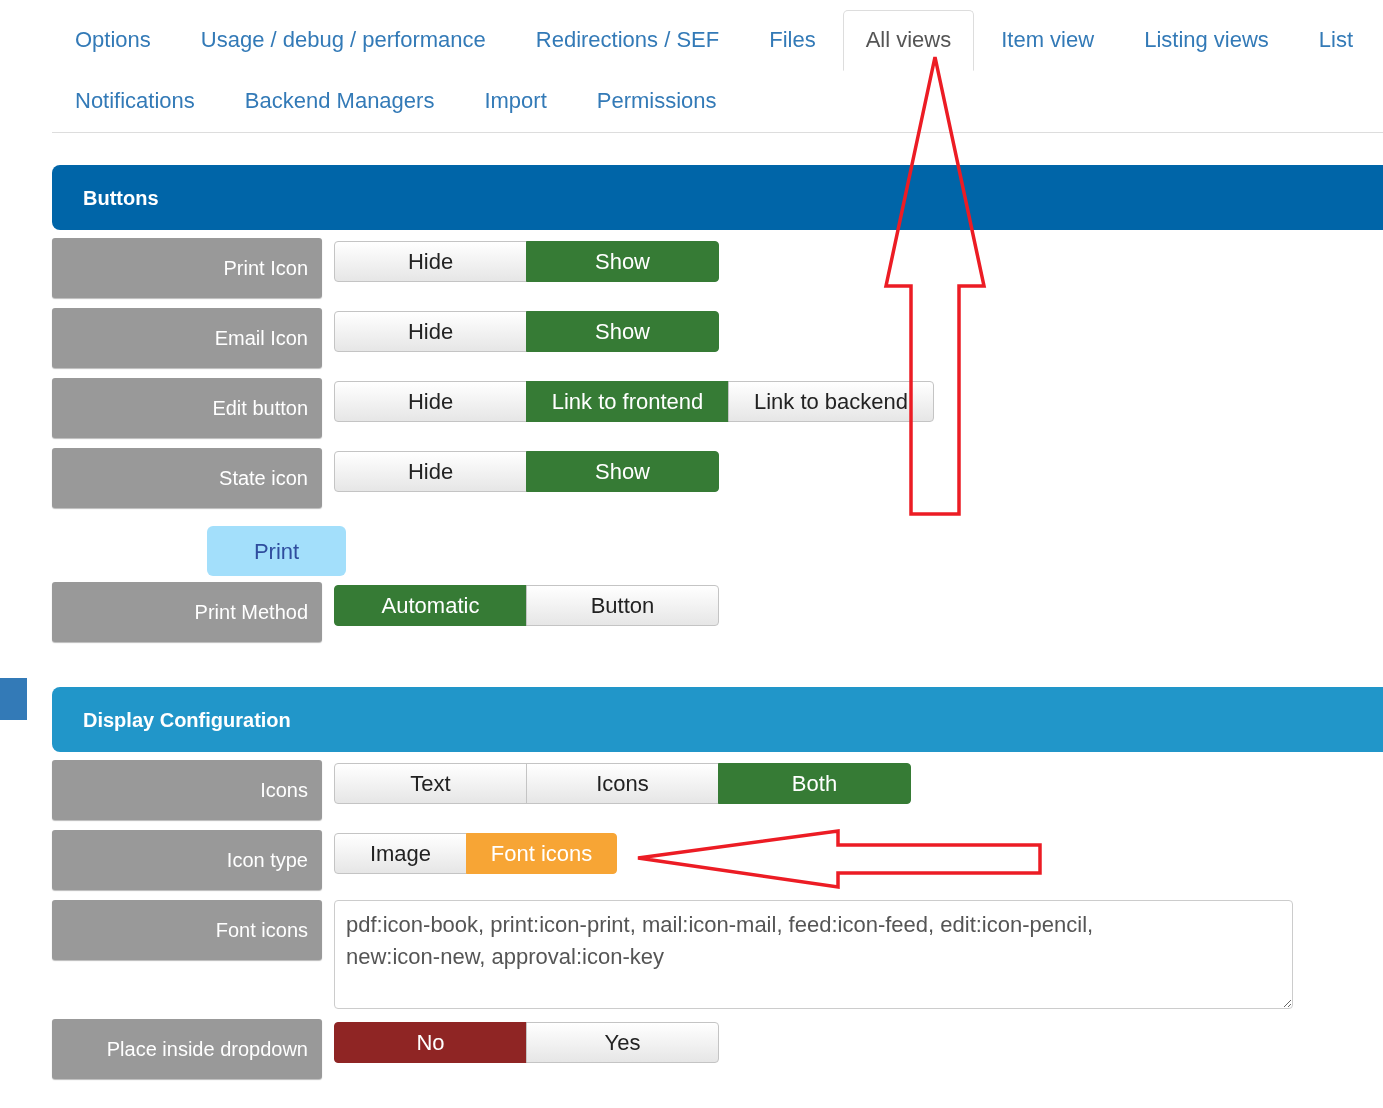 This screenshot has width=1383, height=1108. Describe the element at coordinates (813, 954) in the screenshot. I see `text-area-field: pdf:icon-book, print:icon-print, mail:icon-mail, feed:icon-feed, edit:icon-pencil, new:icon-new, approval:icon-key` at that location.